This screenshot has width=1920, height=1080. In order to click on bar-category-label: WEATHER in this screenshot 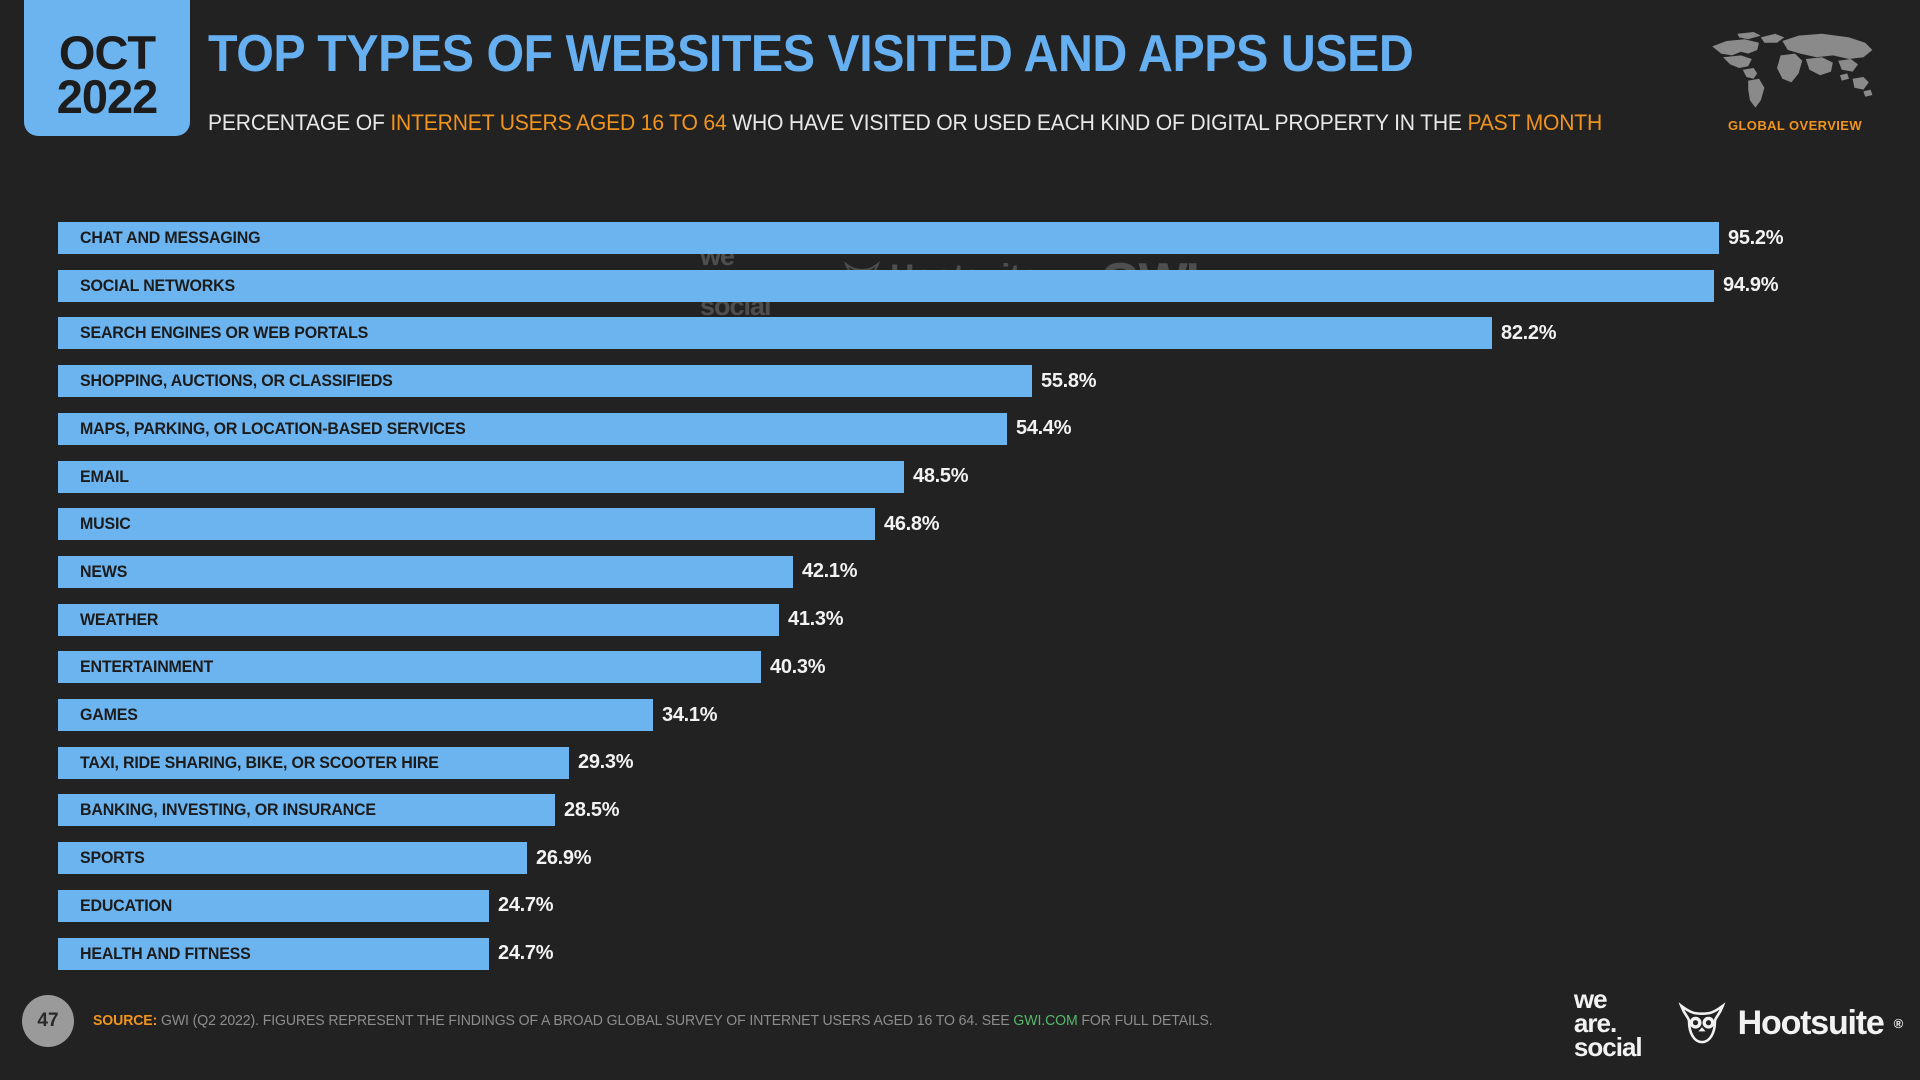, I will do `click(119, 619)`.